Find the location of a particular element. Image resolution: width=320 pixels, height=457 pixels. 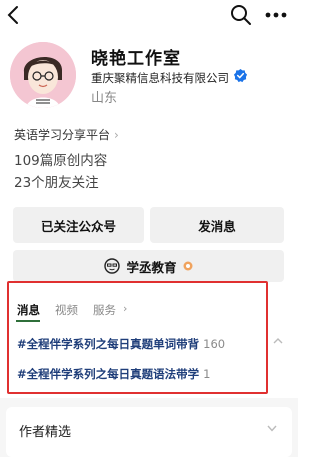

service-button: 学丞教育 is located at coordinates (148, 266).